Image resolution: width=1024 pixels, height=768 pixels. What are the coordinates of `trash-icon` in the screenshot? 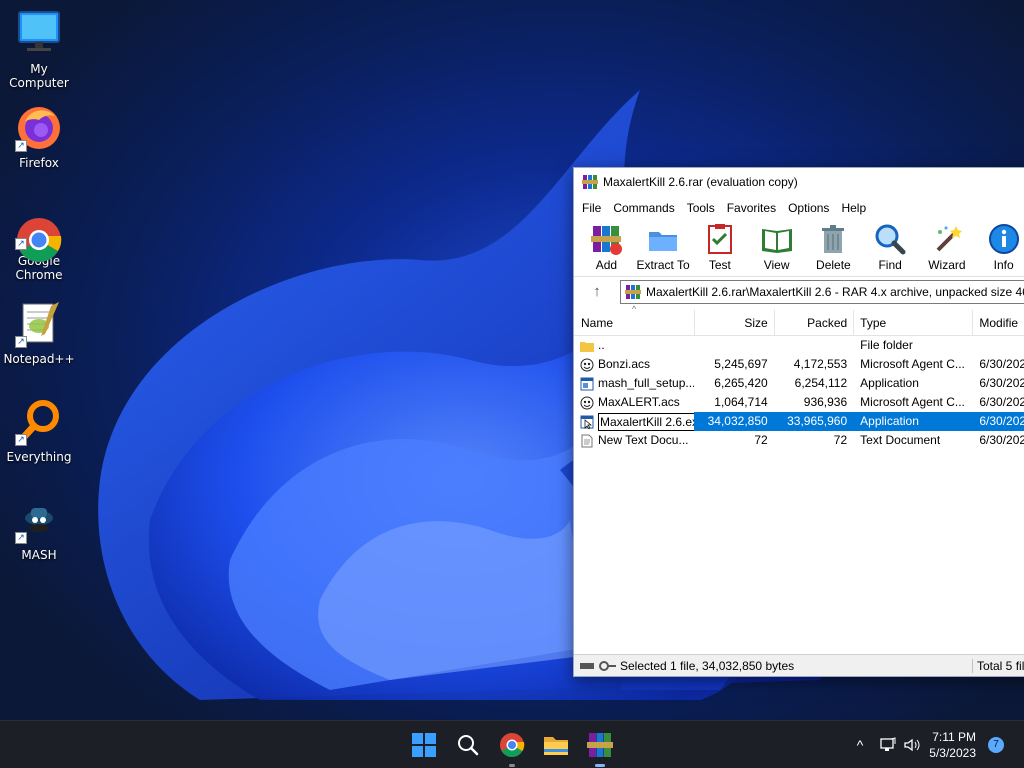 It's located at (833, 239).